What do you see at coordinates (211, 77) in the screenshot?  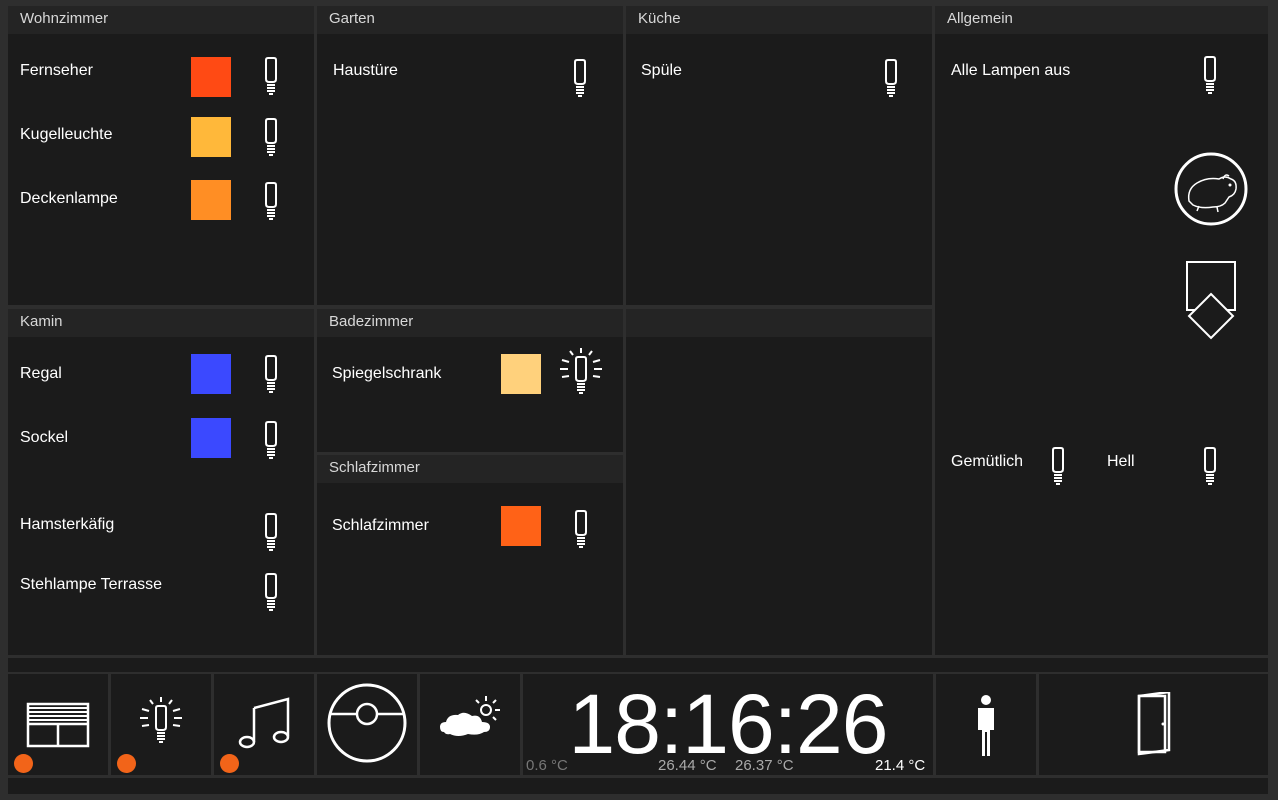 I see `color-swatch-fernseher` at bounding box center [211, 77].